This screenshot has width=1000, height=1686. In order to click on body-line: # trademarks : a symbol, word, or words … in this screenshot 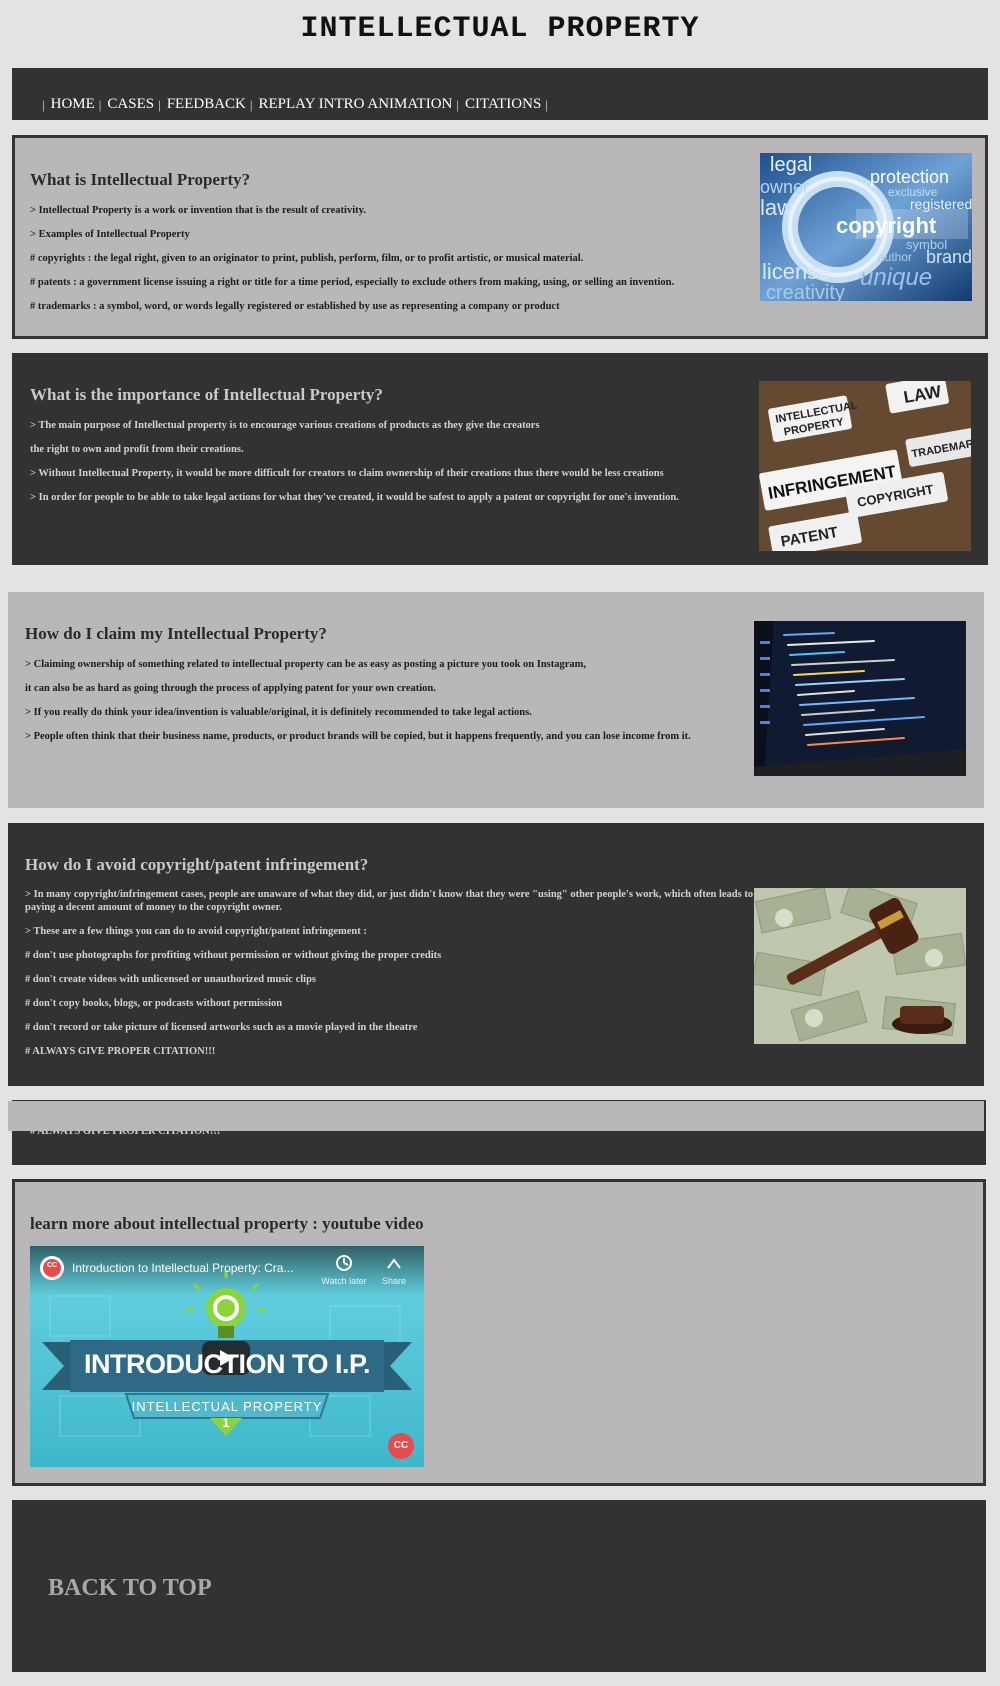, I will do `click(295, 306)`.